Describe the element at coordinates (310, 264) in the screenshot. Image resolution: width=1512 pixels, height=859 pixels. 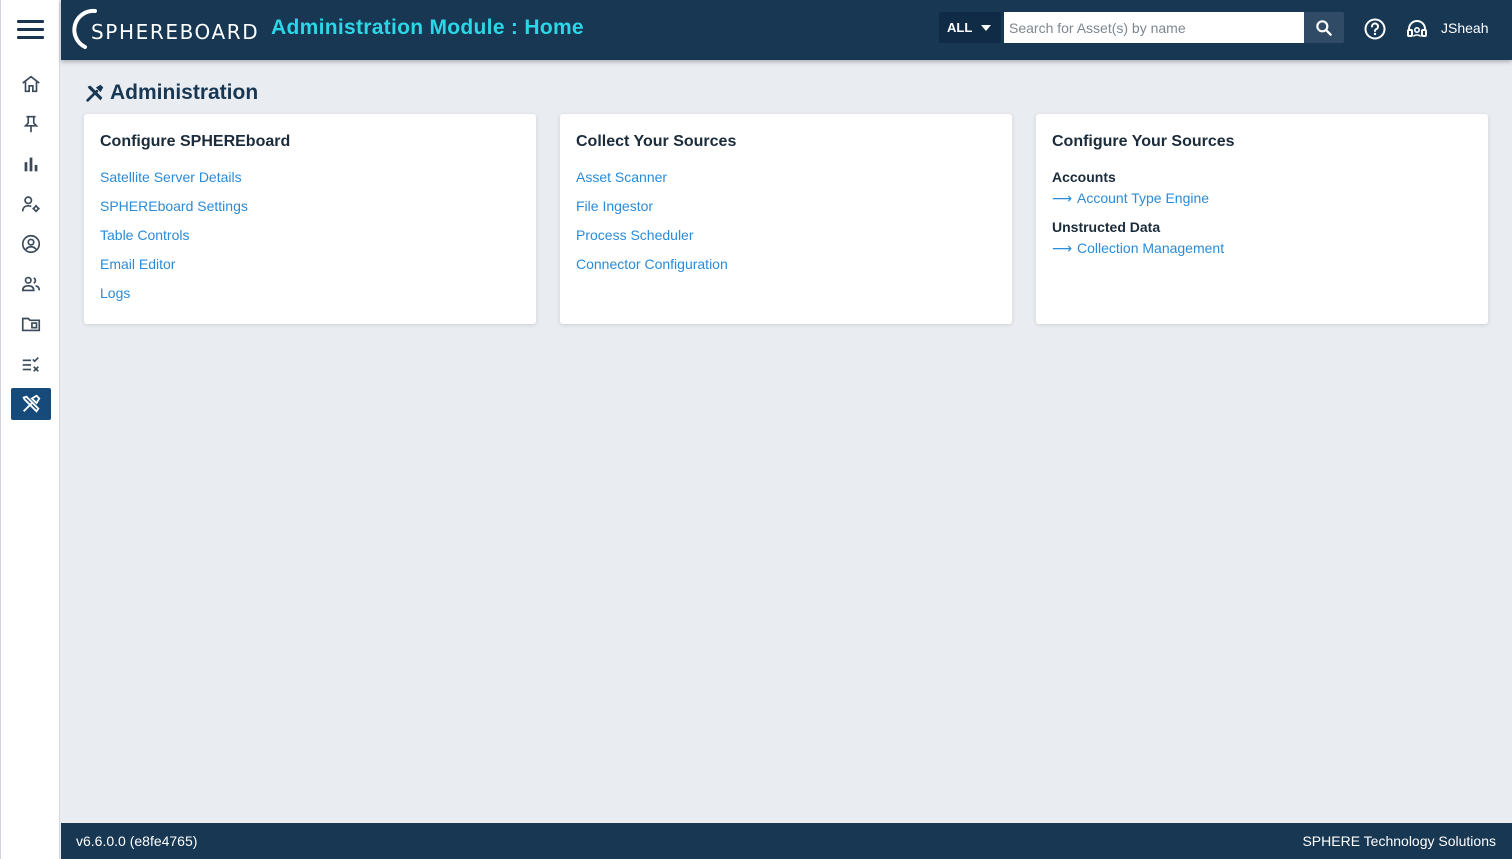
I see `link-email-editor: Email Editor` at that location.